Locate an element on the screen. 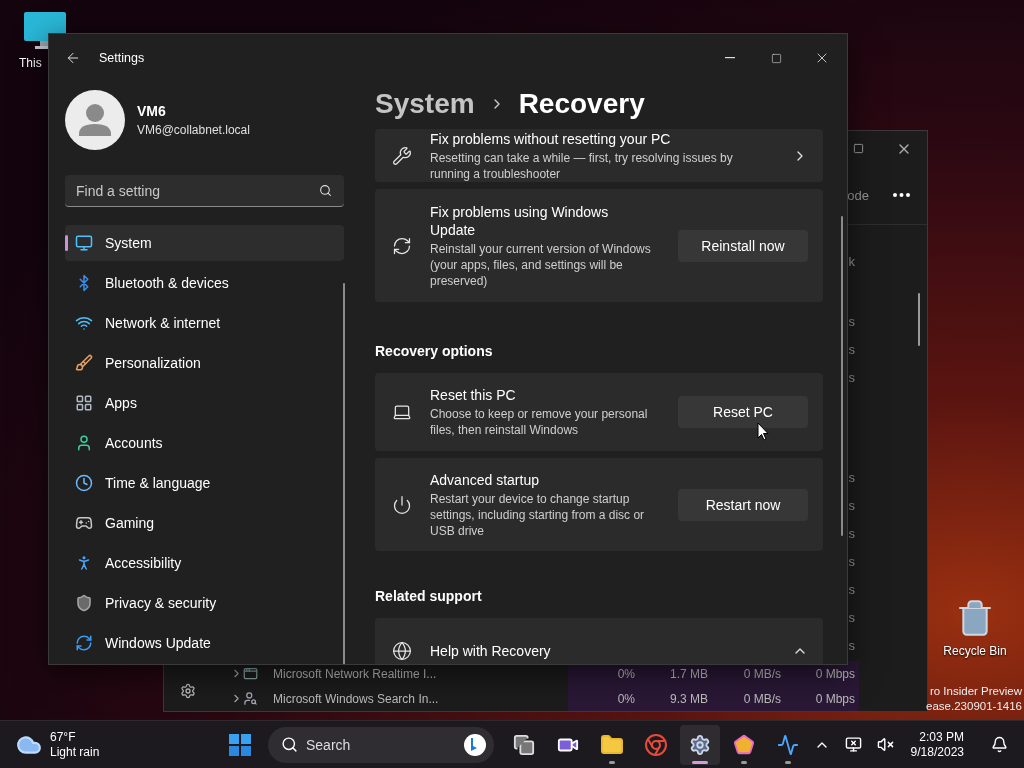  nav-item: Apps is located at coordinates (204, 403).